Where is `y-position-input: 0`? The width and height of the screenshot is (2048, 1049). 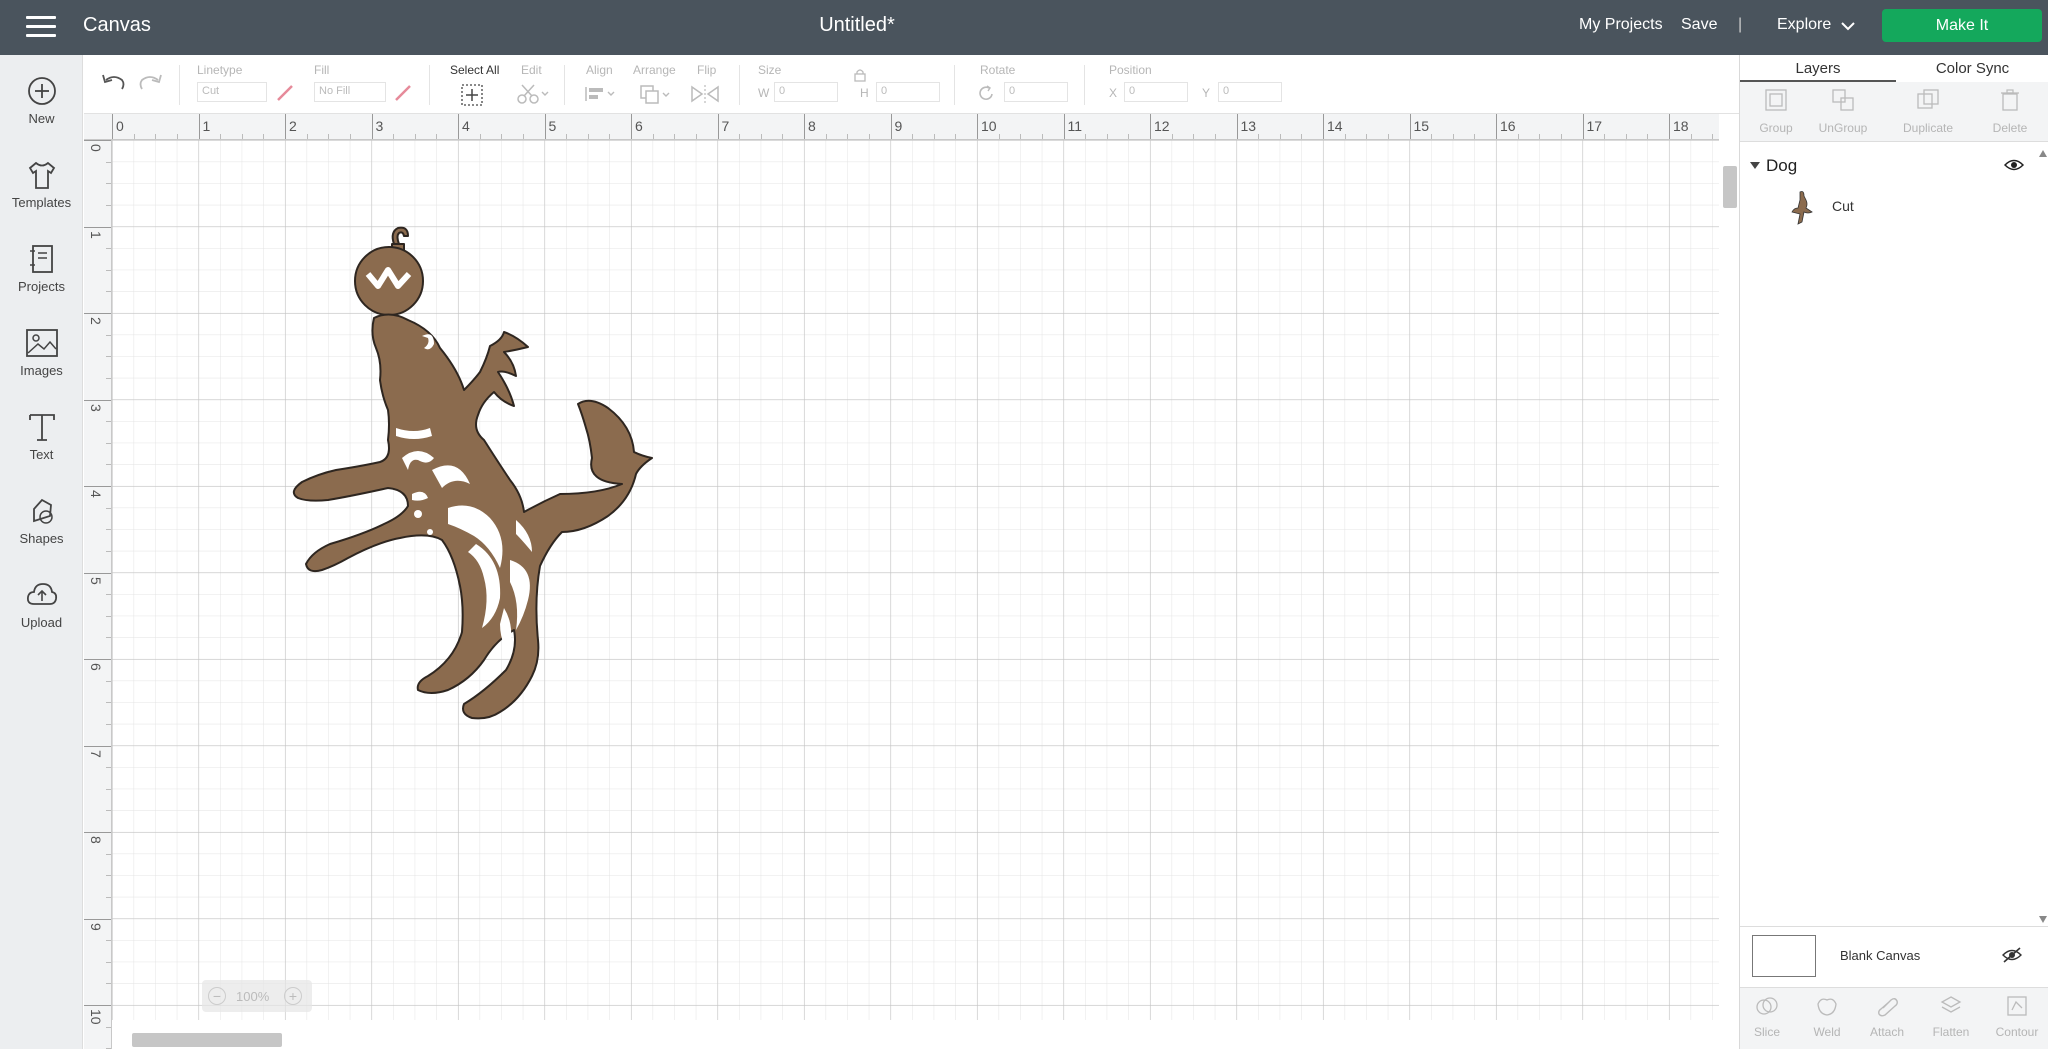
y-position-input: 0 is located at coordinates (1250, 92).